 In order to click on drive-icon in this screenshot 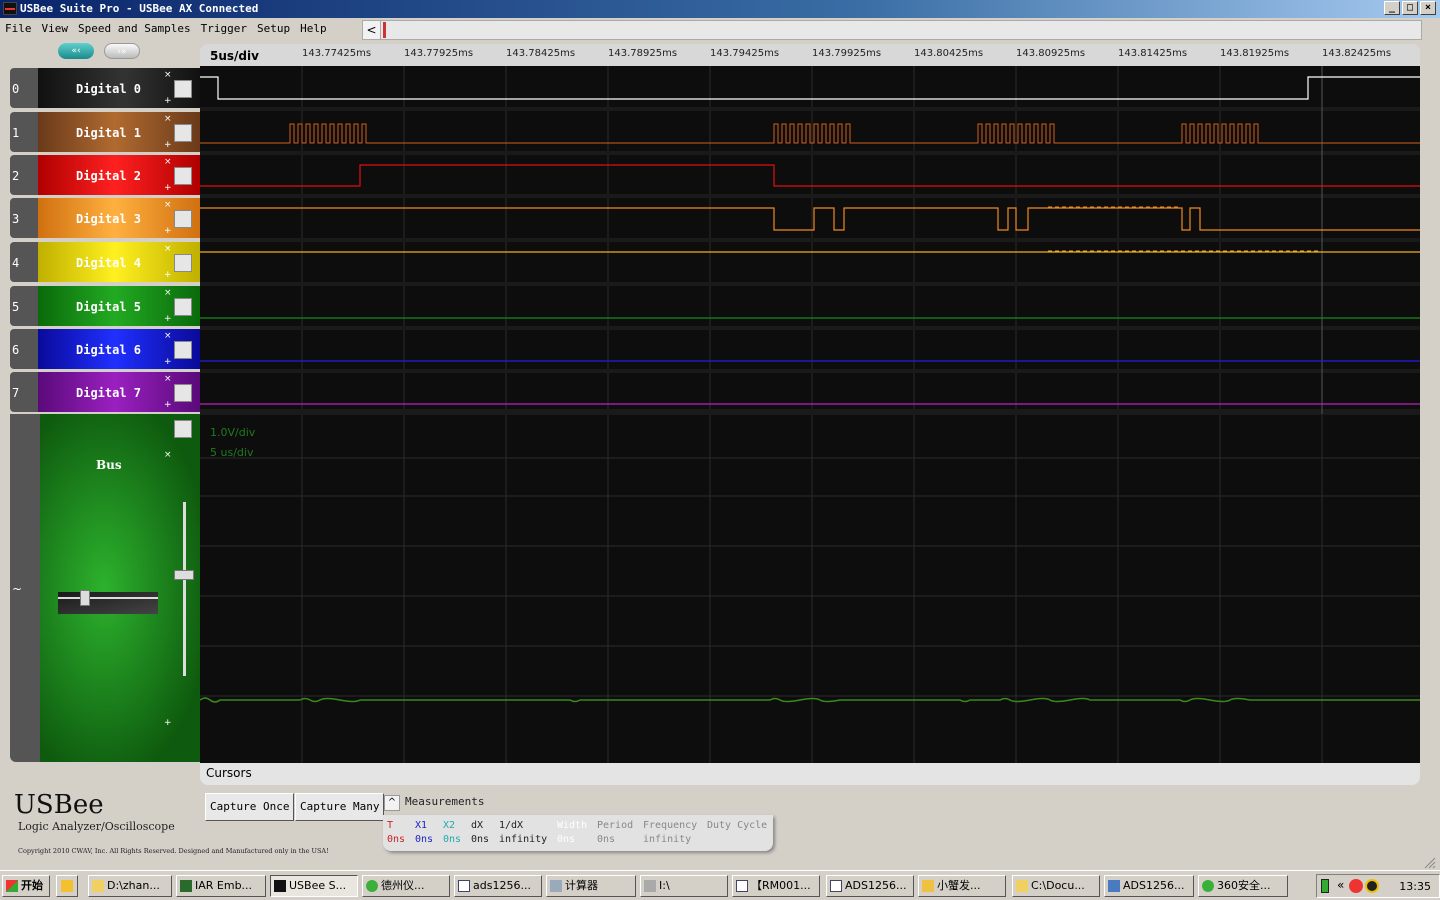, I will do `click(650, 886)`.